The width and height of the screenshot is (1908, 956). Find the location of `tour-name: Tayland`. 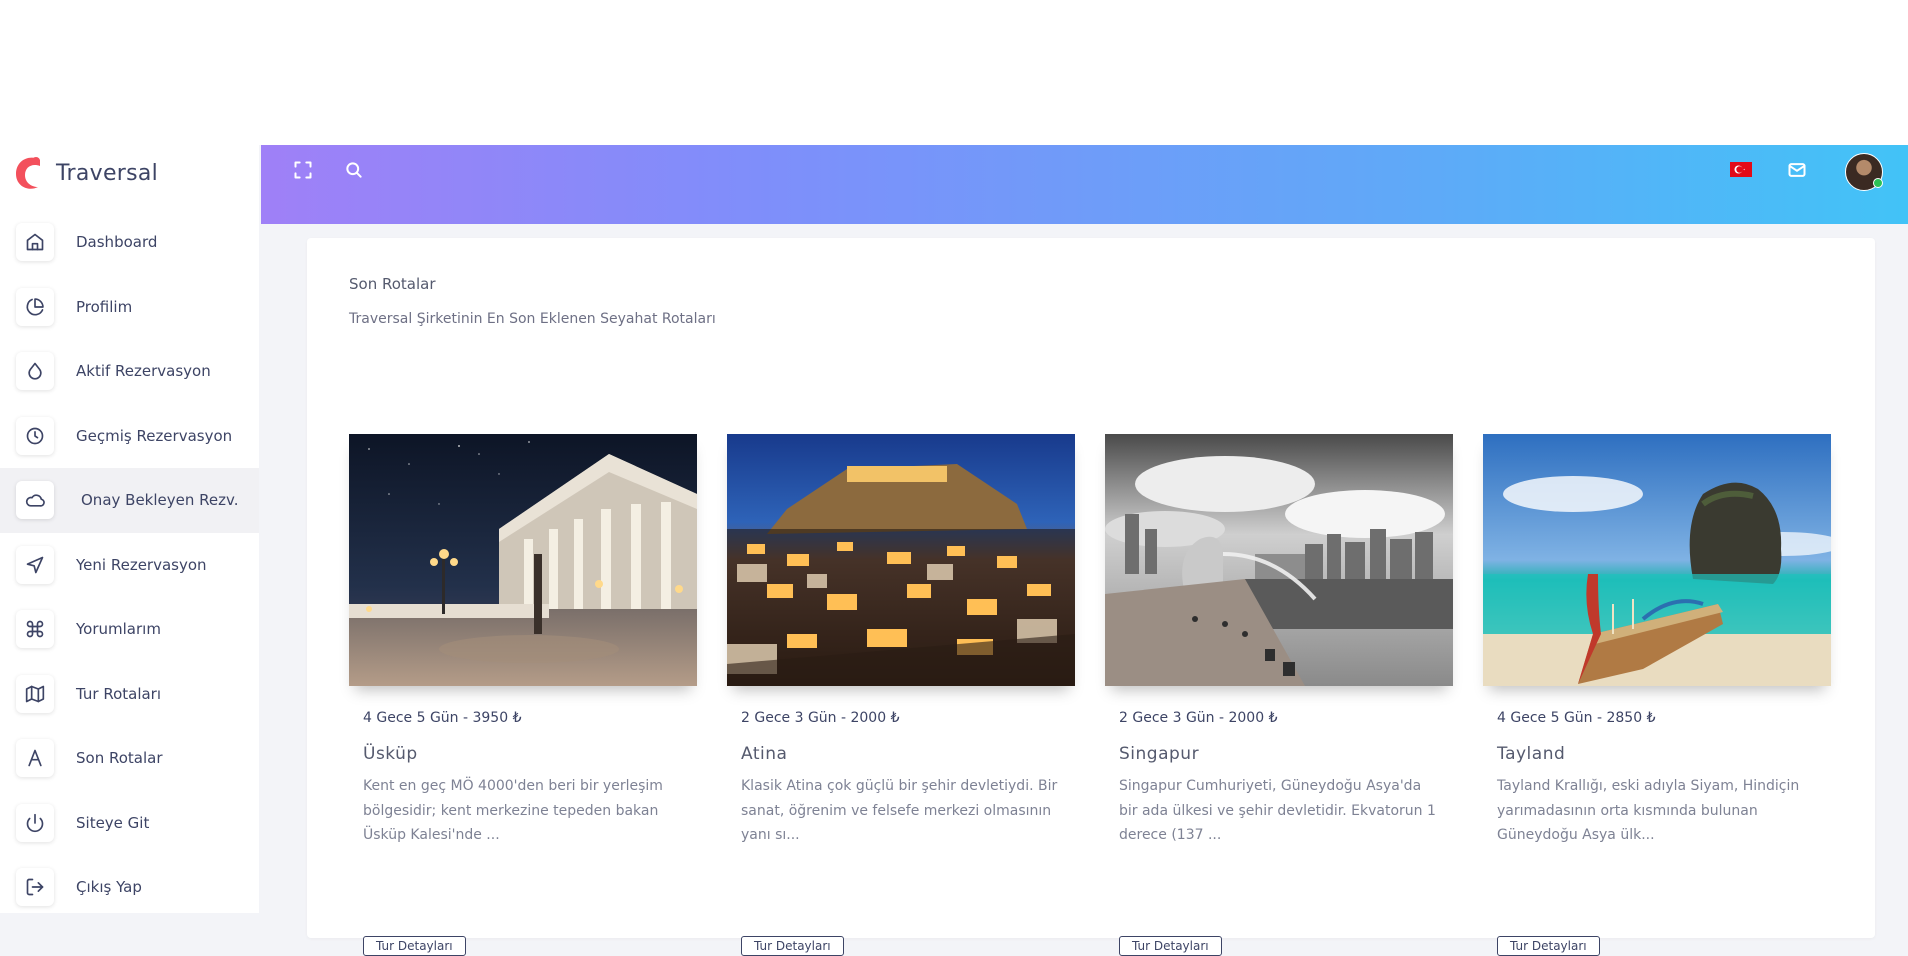

tour-name: Tayland is located at coordinates (1531, 754).